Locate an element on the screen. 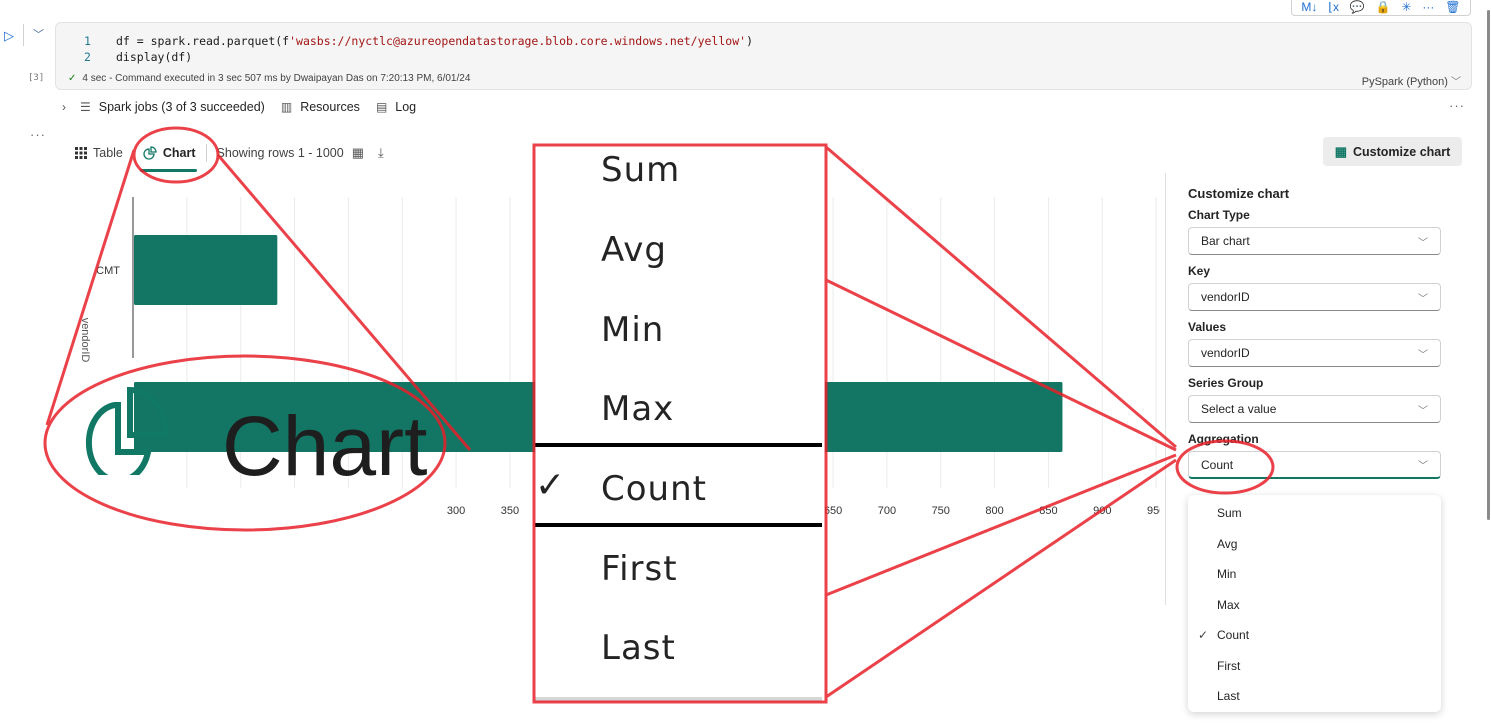  field-label: Values is located at coordinates (1207, 327).